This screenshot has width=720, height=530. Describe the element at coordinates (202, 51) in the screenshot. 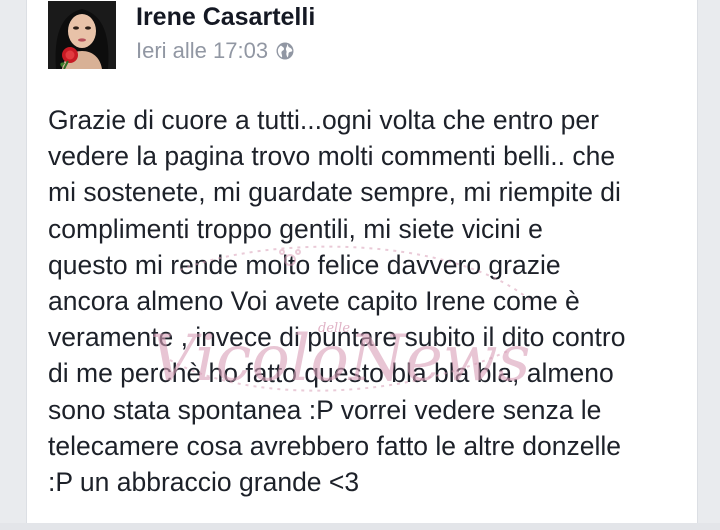

I see `post-timestamp: Ieri alle 17:03` at that location.